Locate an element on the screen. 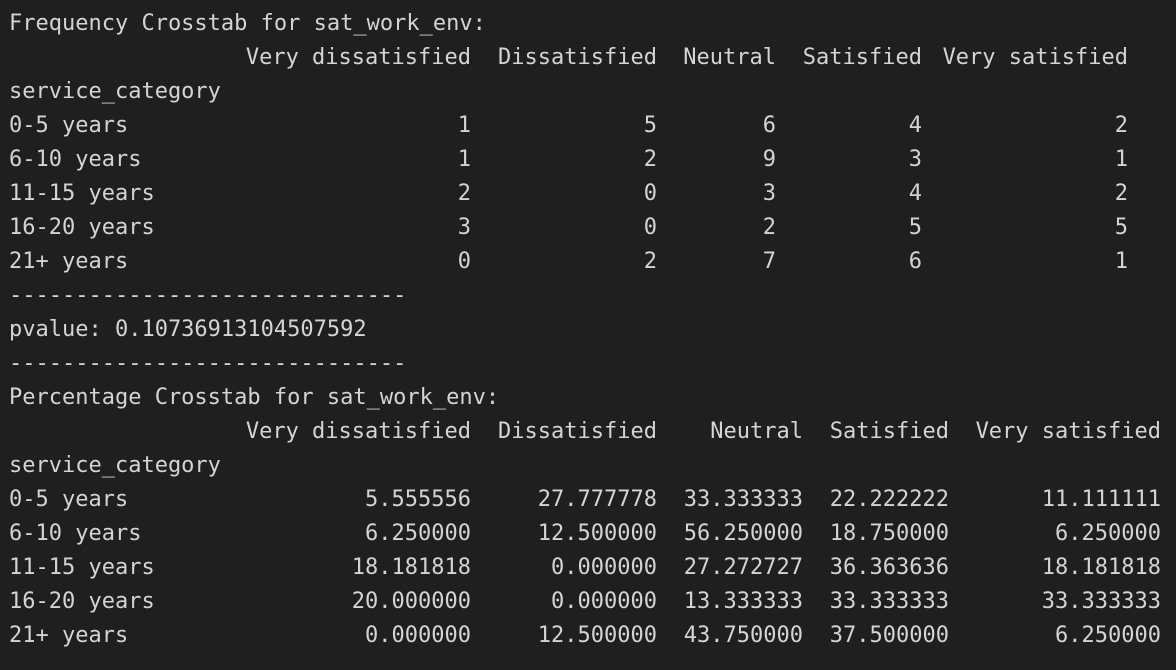 This screenshot has width=1176, height=670. table-cell: 56.250000 is located at coordinates (743, 533).